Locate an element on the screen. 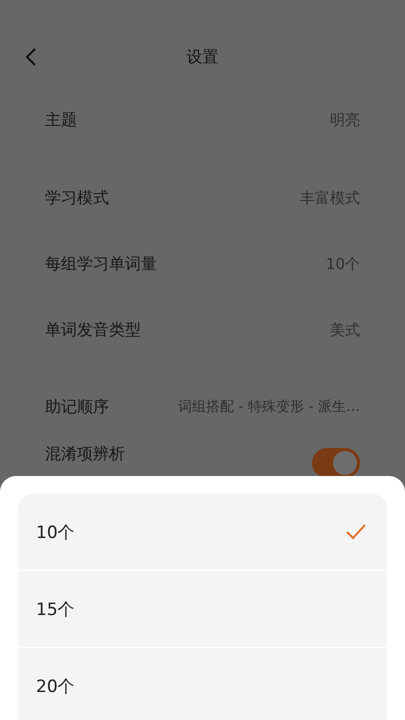  setting-label: 主题 is located at coordinates (61, 120).